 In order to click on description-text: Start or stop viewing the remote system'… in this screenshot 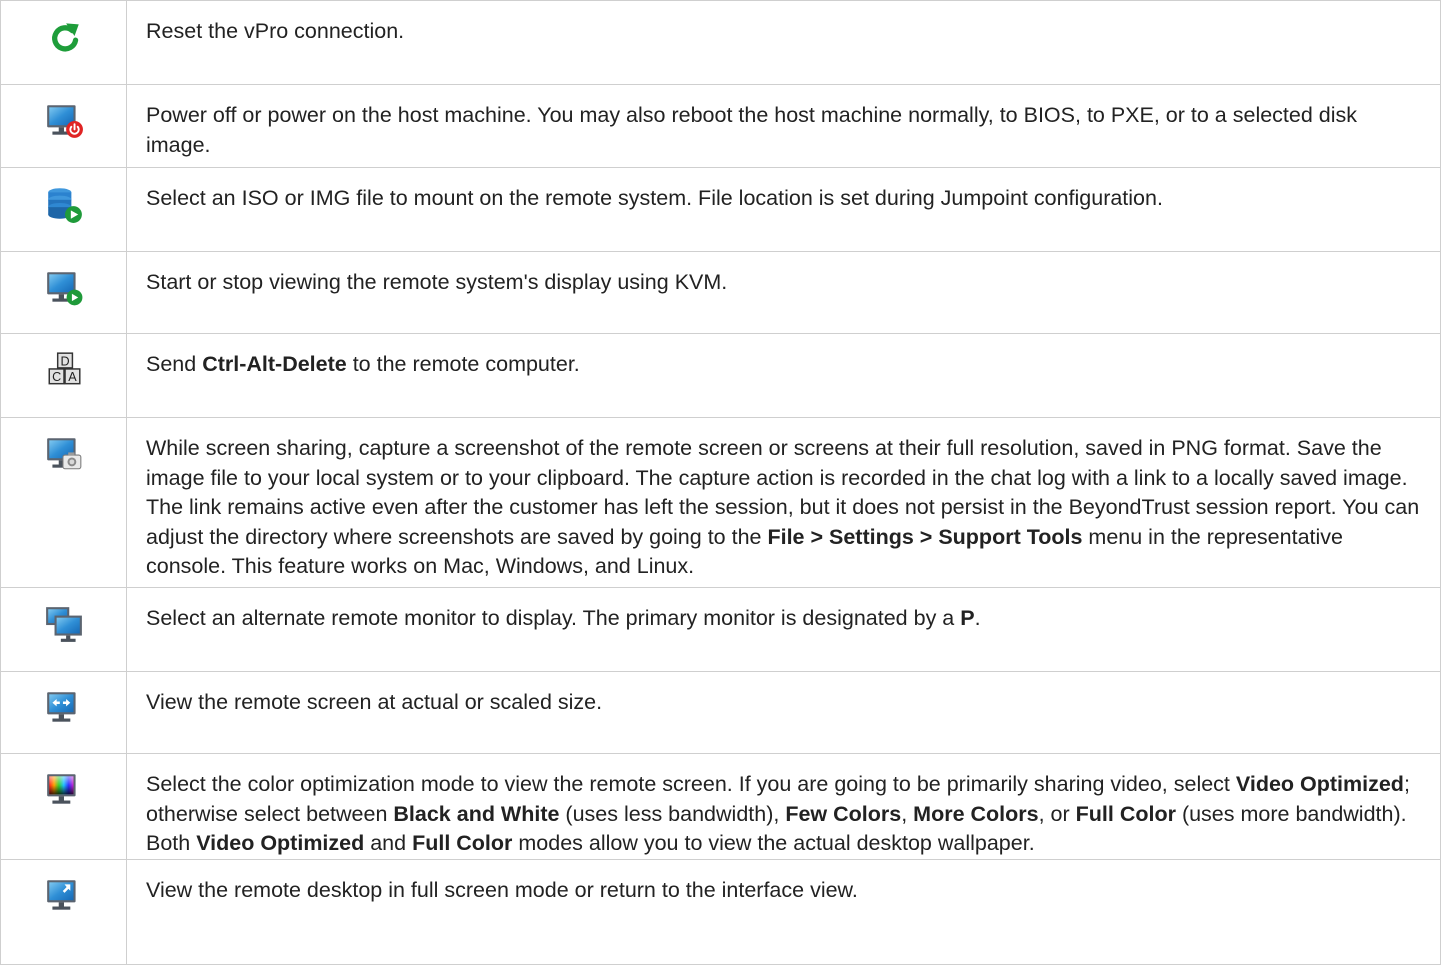, I will do `click(437, 282)`.